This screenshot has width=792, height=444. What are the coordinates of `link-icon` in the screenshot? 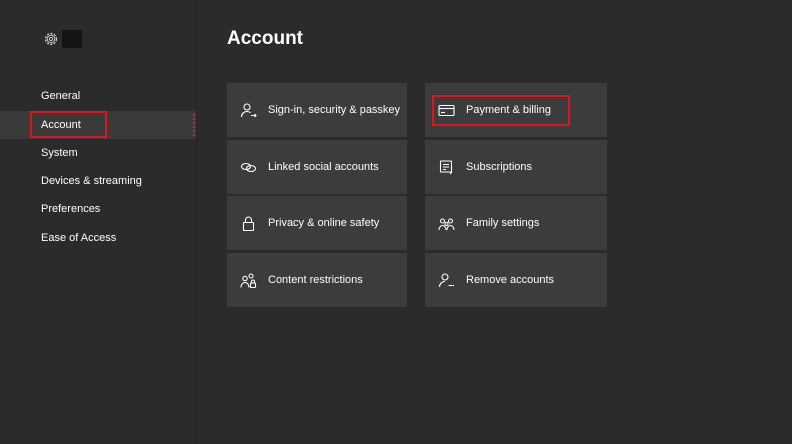 It's located at (248, 167).